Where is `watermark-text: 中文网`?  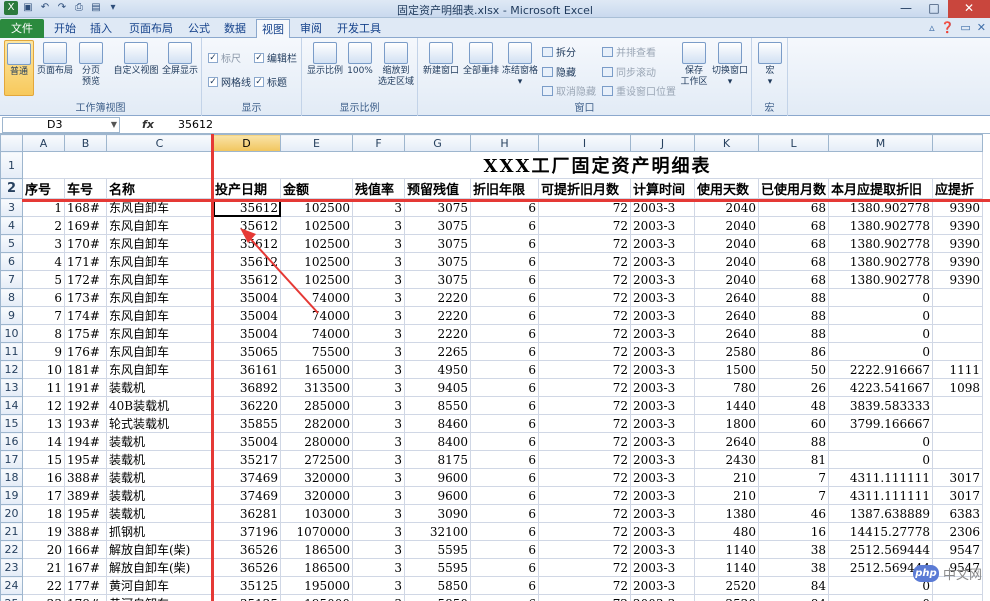
watermark-text: 中文网 is located at coordinates (962, 575).